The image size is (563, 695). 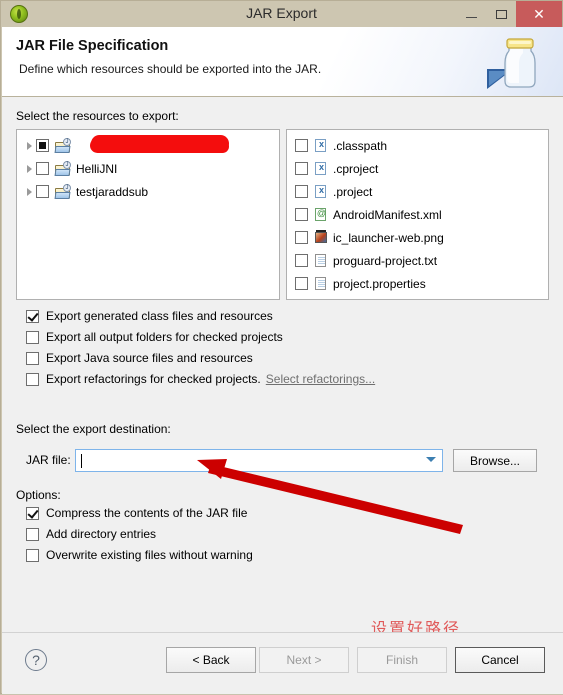 I want to click on file-label: .project, so click(x=353, y=191).